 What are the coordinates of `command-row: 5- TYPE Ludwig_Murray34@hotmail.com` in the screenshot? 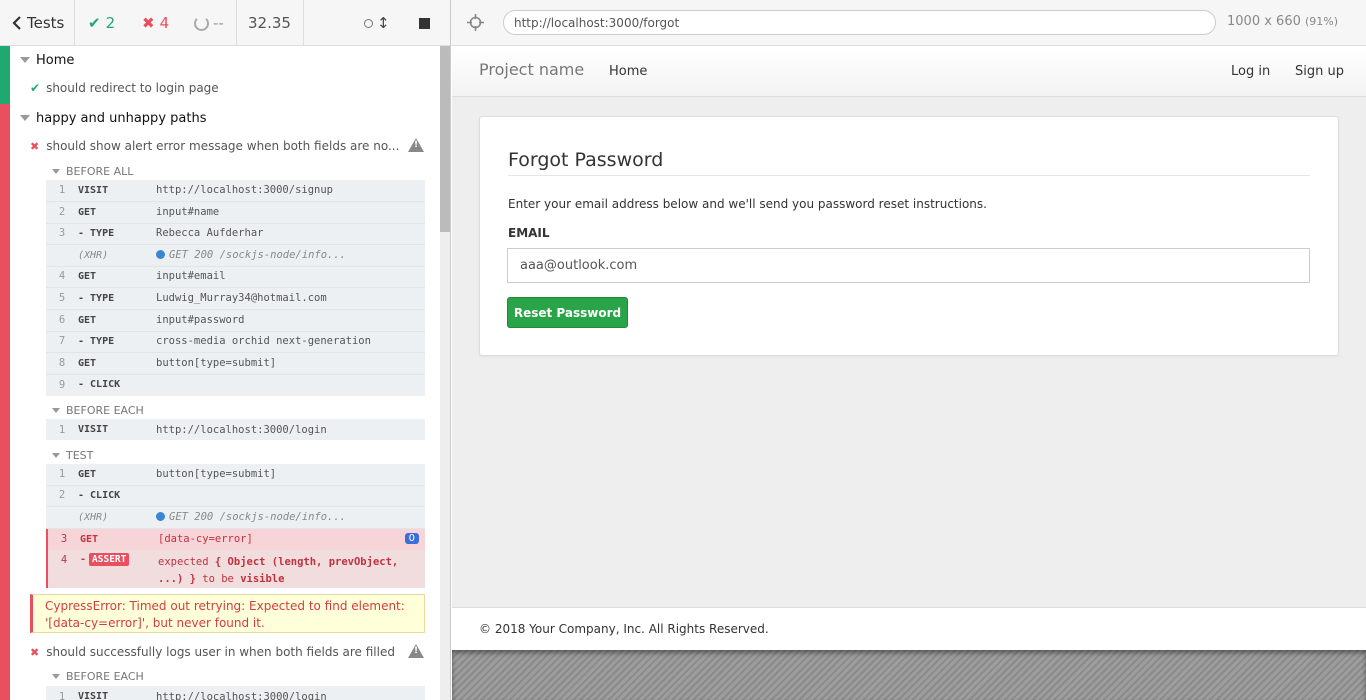 It's located at (235, 299).